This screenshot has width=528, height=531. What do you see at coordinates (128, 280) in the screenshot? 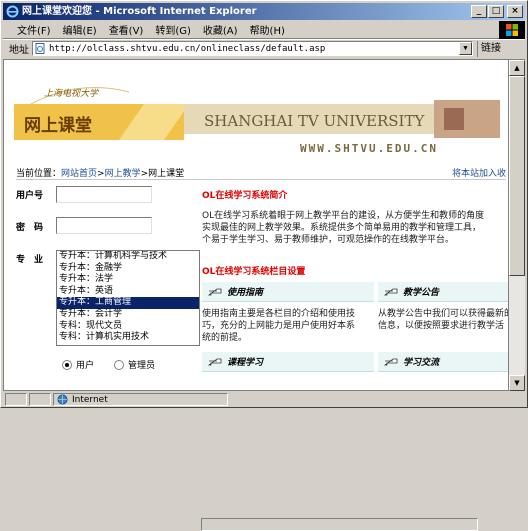
I see `major-option: 专升本：法学` at bounding box center [128, 280].